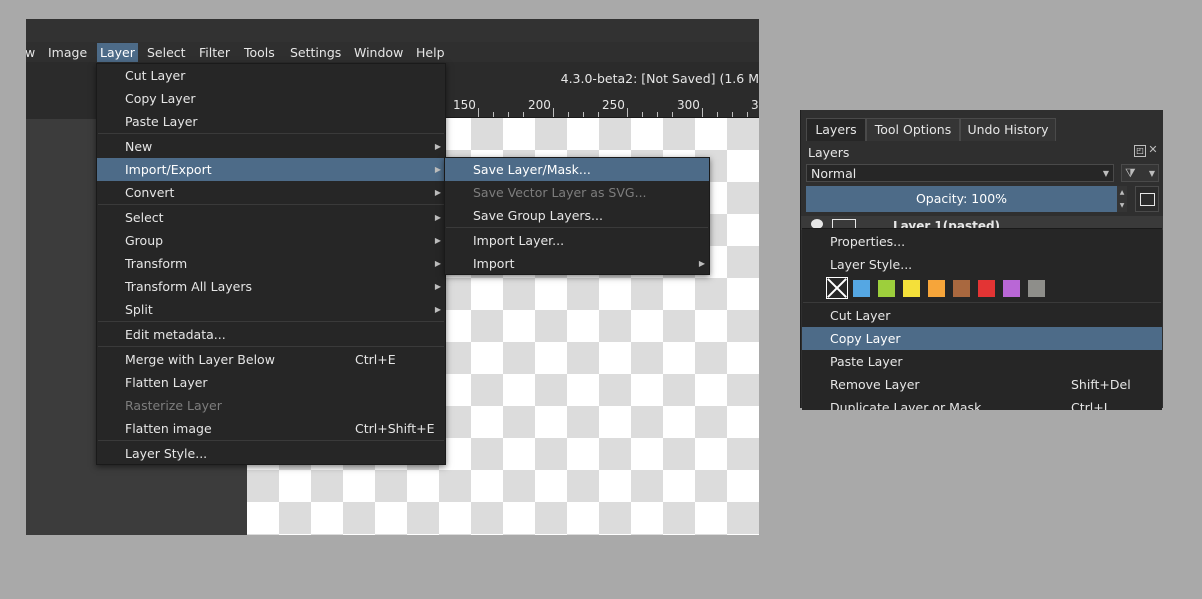  What do you see at coordinates (960, 173) in the screenshot?
I see `blend-mode-select: Normal ▼` at bounding box center [960, 173].